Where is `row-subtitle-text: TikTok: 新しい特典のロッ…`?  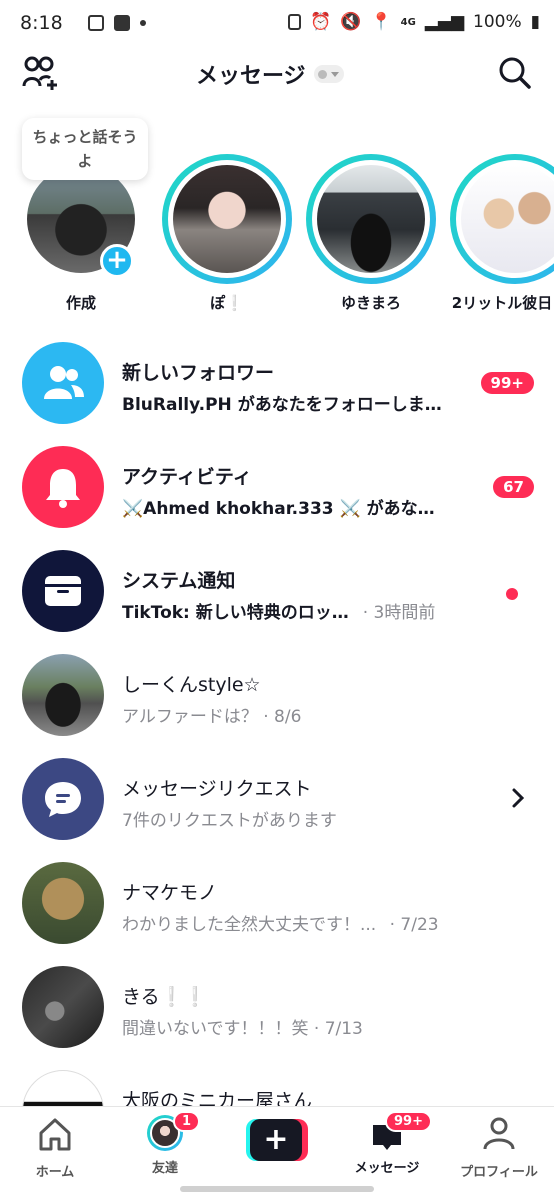 row-subtitle-text: TikTok: 新しい特典のロッ… is located at coordinates (235, 613).